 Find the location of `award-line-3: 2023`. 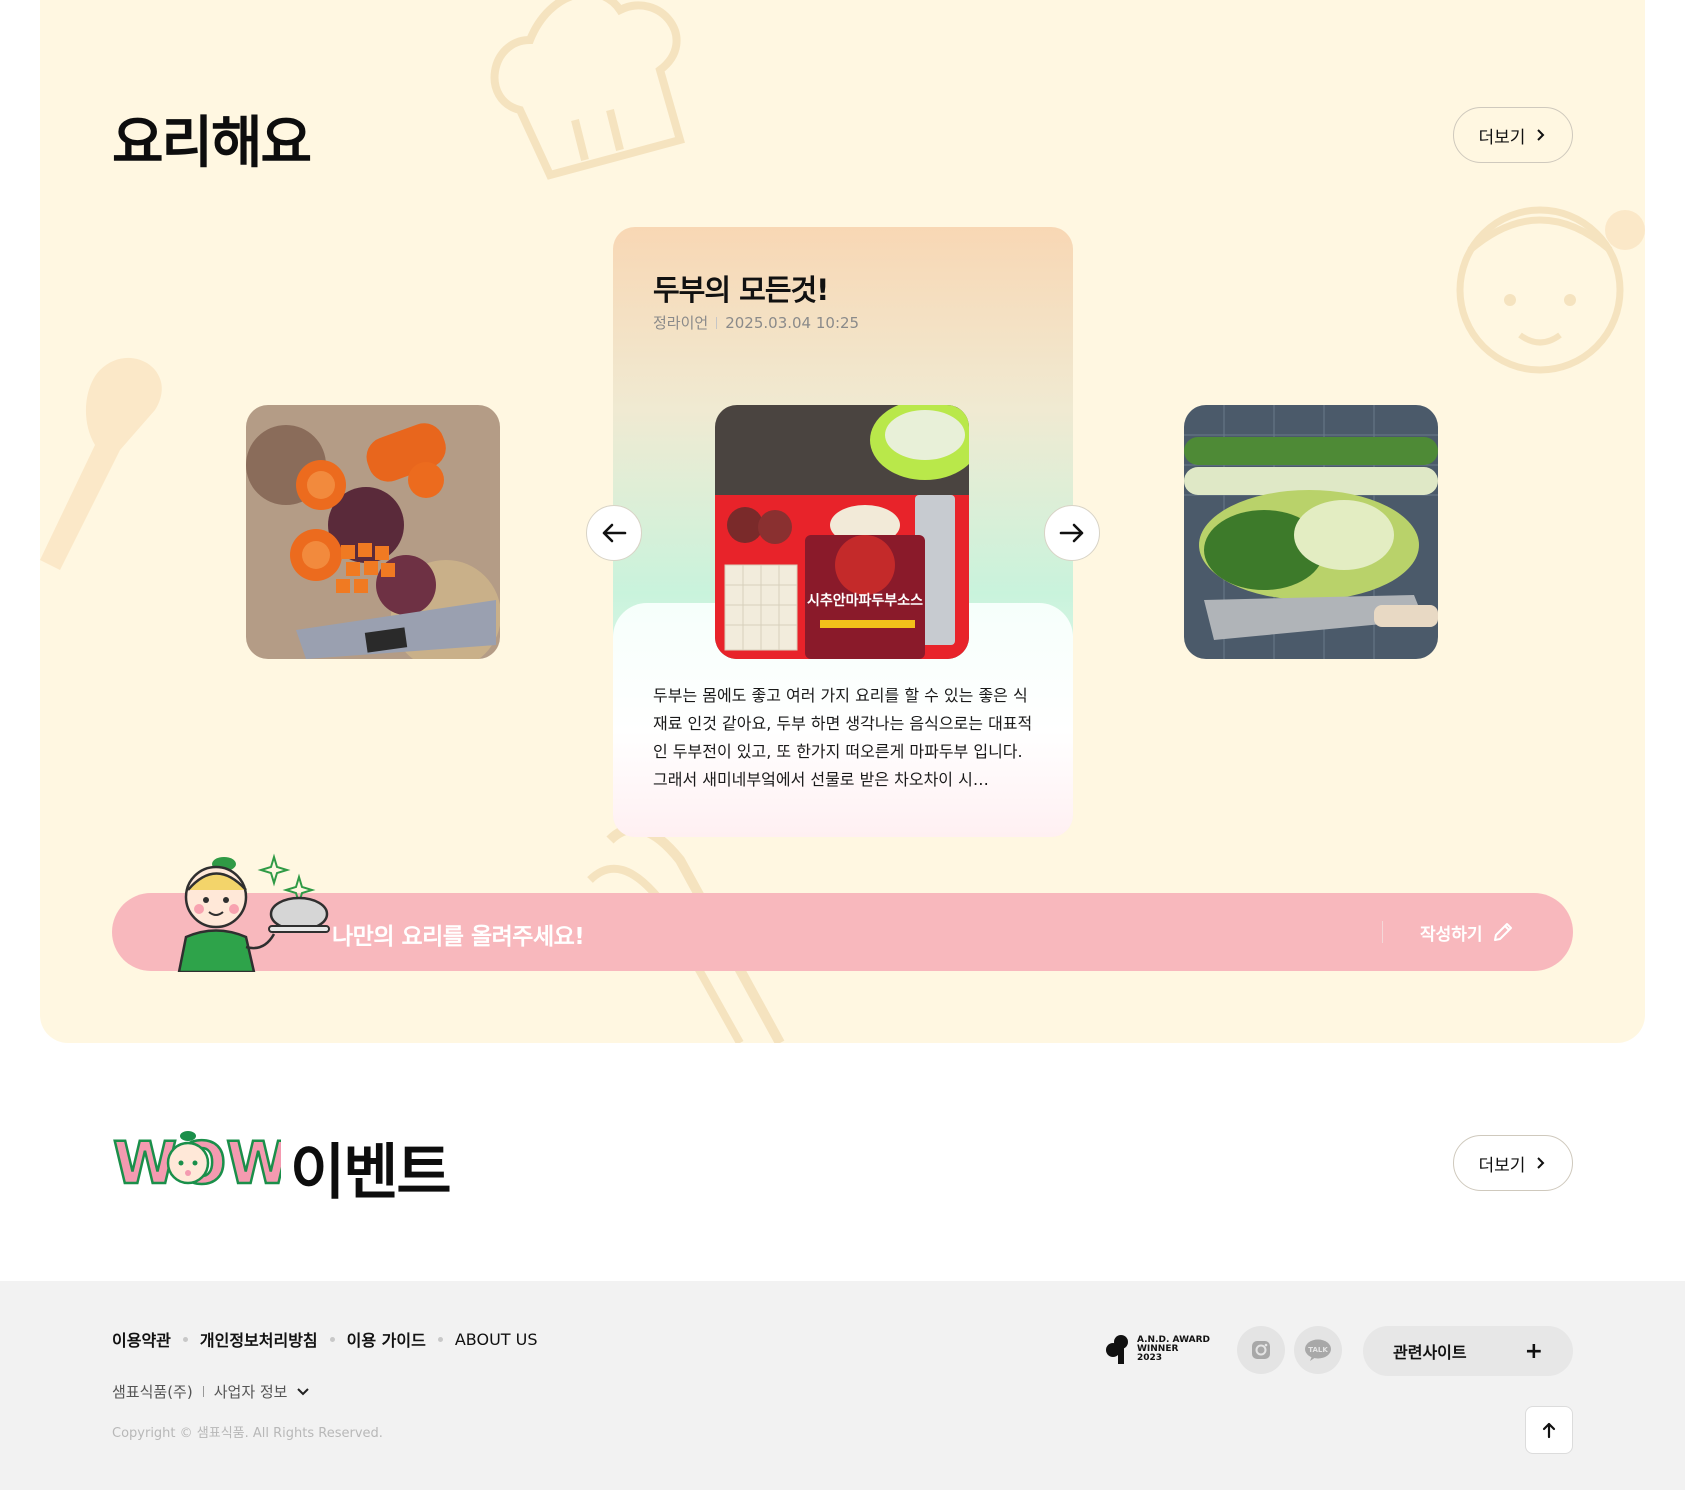

award-line-3: 2023 is located at coordinates (1150, 1357).